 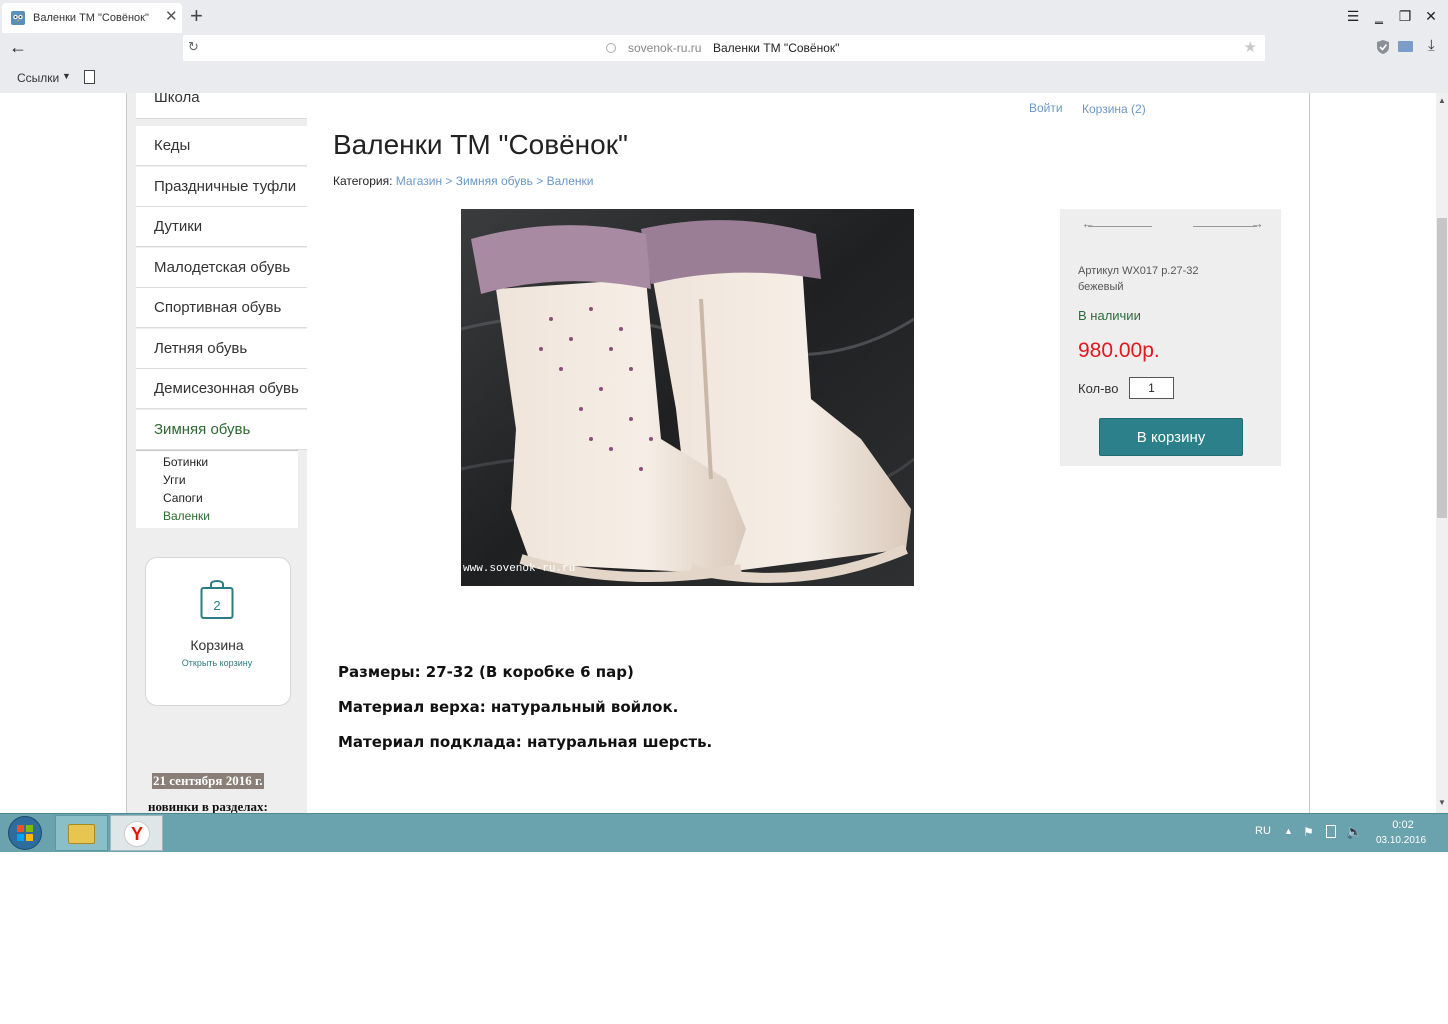 I want to click on sidebar-item-moon-boots: Дутики, so click(x=221, y=227).